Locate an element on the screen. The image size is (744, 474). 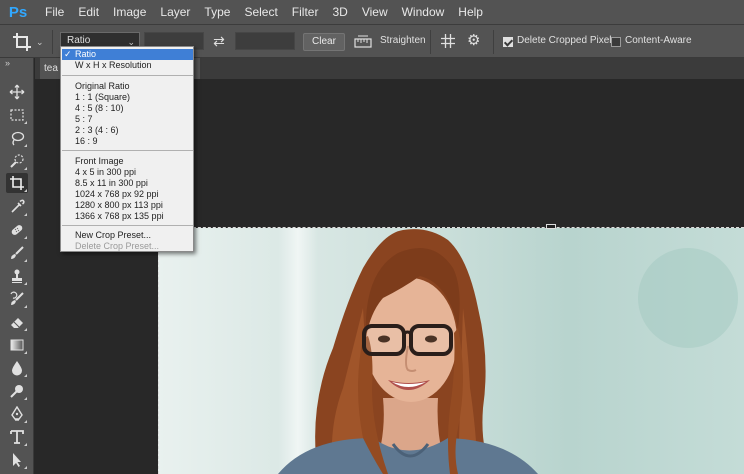
dropdown-item-front-image: Front Image is located at coordinates (127, 161).